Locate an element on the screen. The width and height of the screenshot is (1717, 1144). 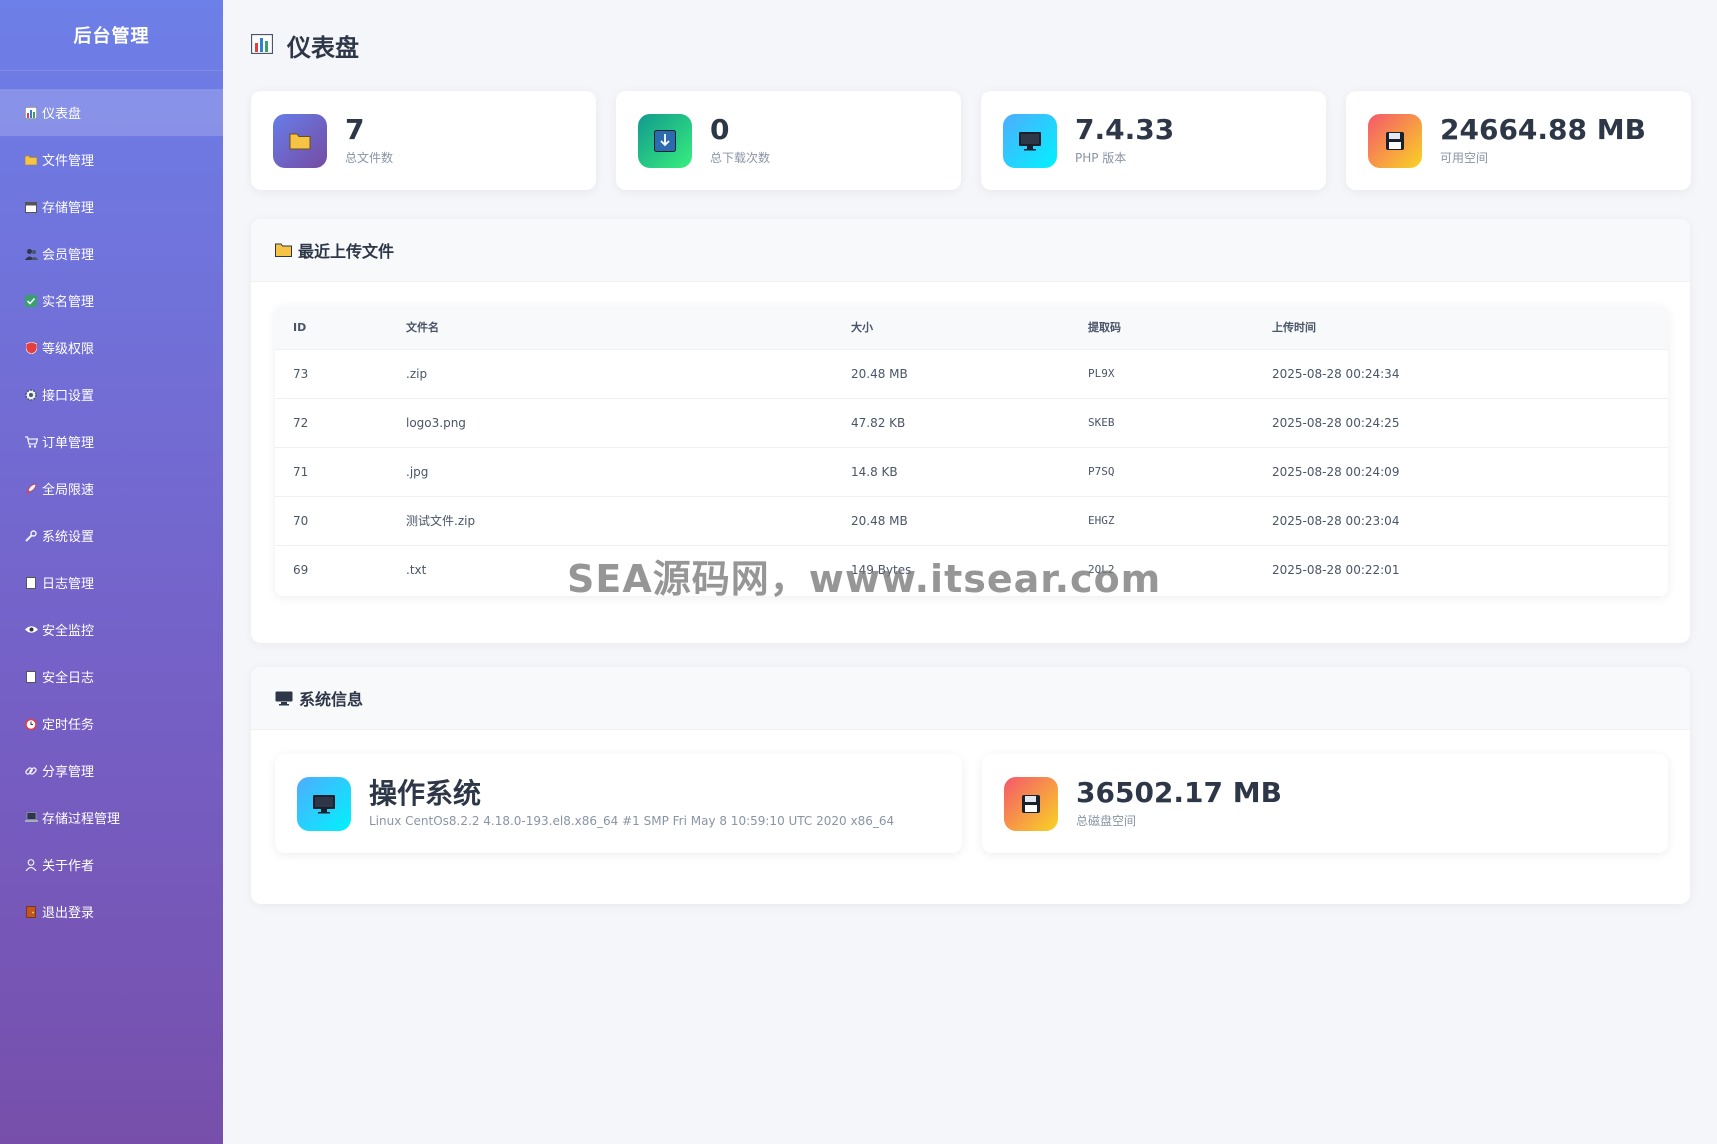
stat-label: 总文件数 is located at coordinates (369, 158).